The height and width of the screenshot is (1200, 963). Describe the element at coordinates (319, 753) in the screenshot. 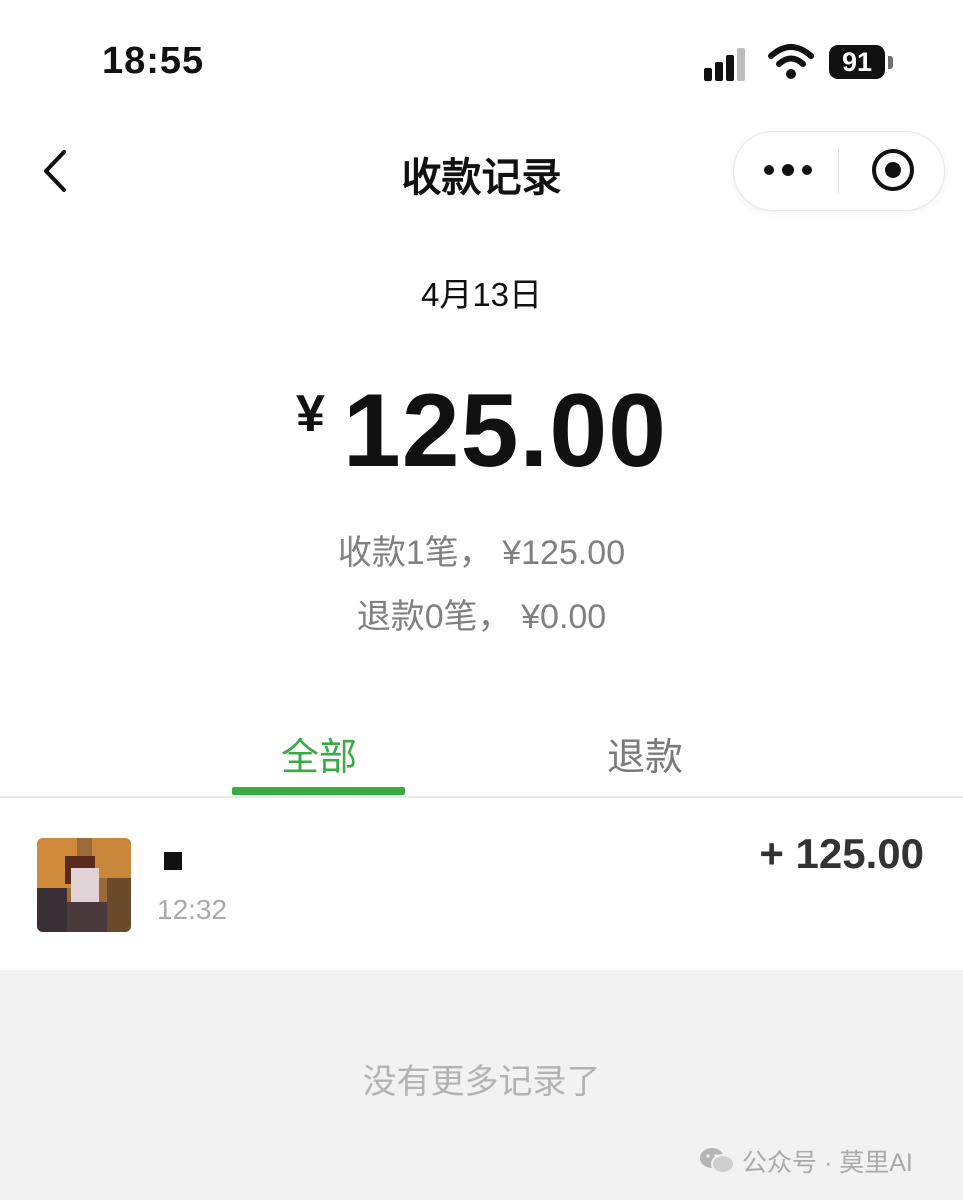

I see `tab-all: 全部` at that location.